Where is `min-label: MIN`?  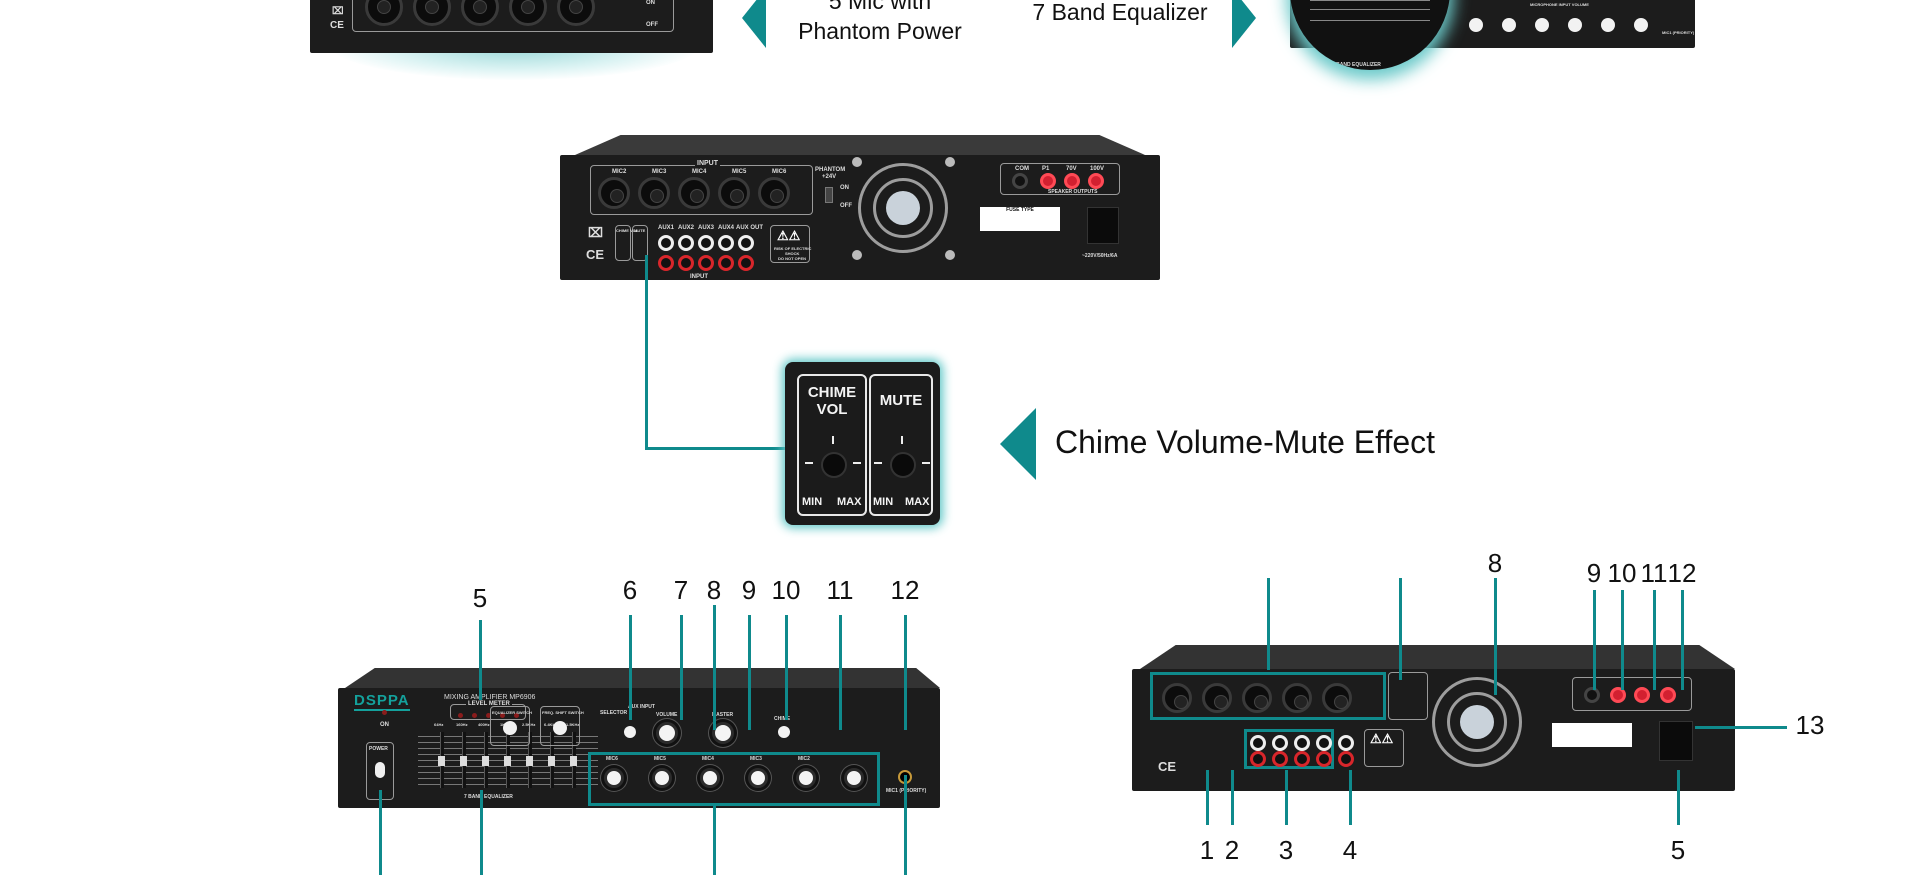 min-label: MIN is located at coordinates (812, 502).